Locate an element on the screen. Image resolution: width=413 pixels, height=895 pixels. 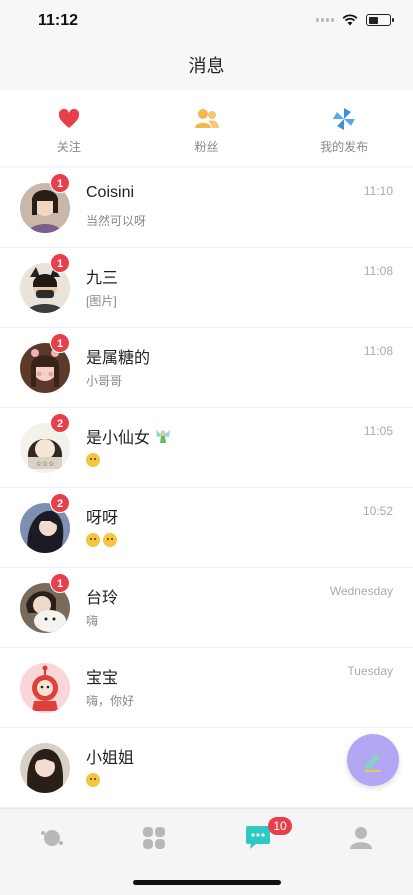
tab-profile is located at coordinates (361, 838).